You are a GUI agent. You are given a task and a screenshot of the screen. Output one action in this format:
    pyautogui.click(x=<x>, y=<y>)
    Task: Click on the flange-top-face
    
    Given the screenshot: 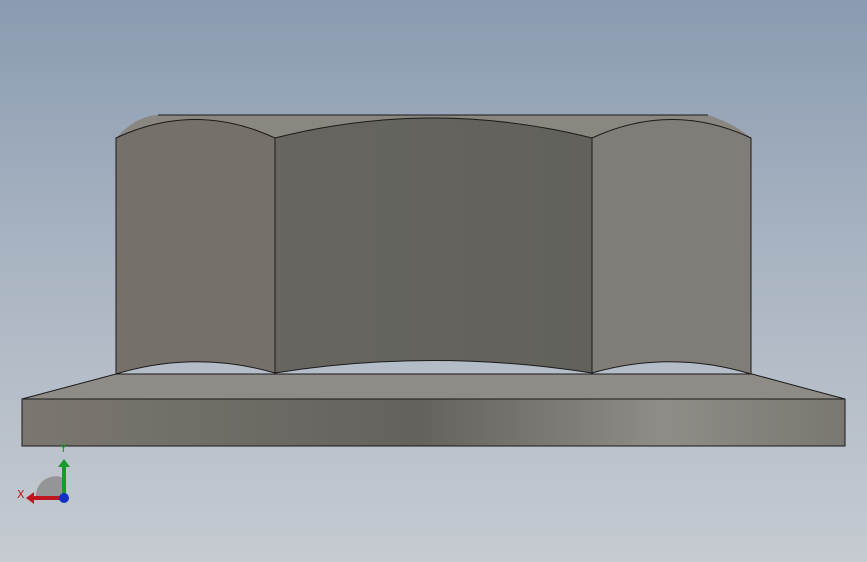 What is the action you would take?
    pyautogui.click(x=433, y=386)
    